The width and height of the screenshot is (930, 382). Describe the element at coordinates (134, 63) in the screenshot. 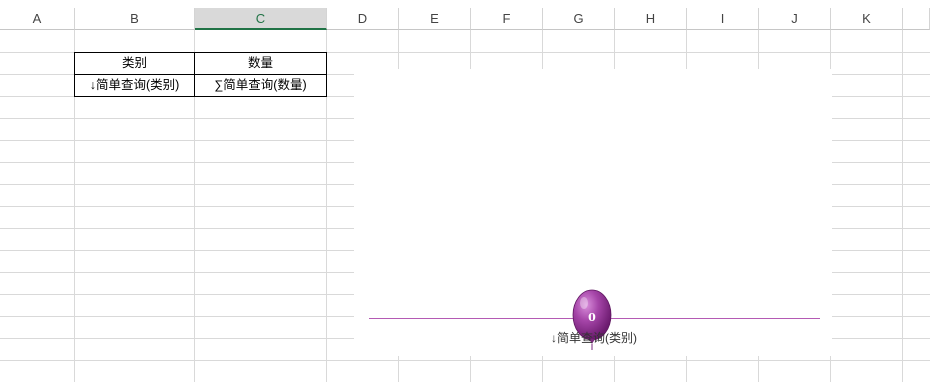

I see `table-header-category: 类别` at that location.